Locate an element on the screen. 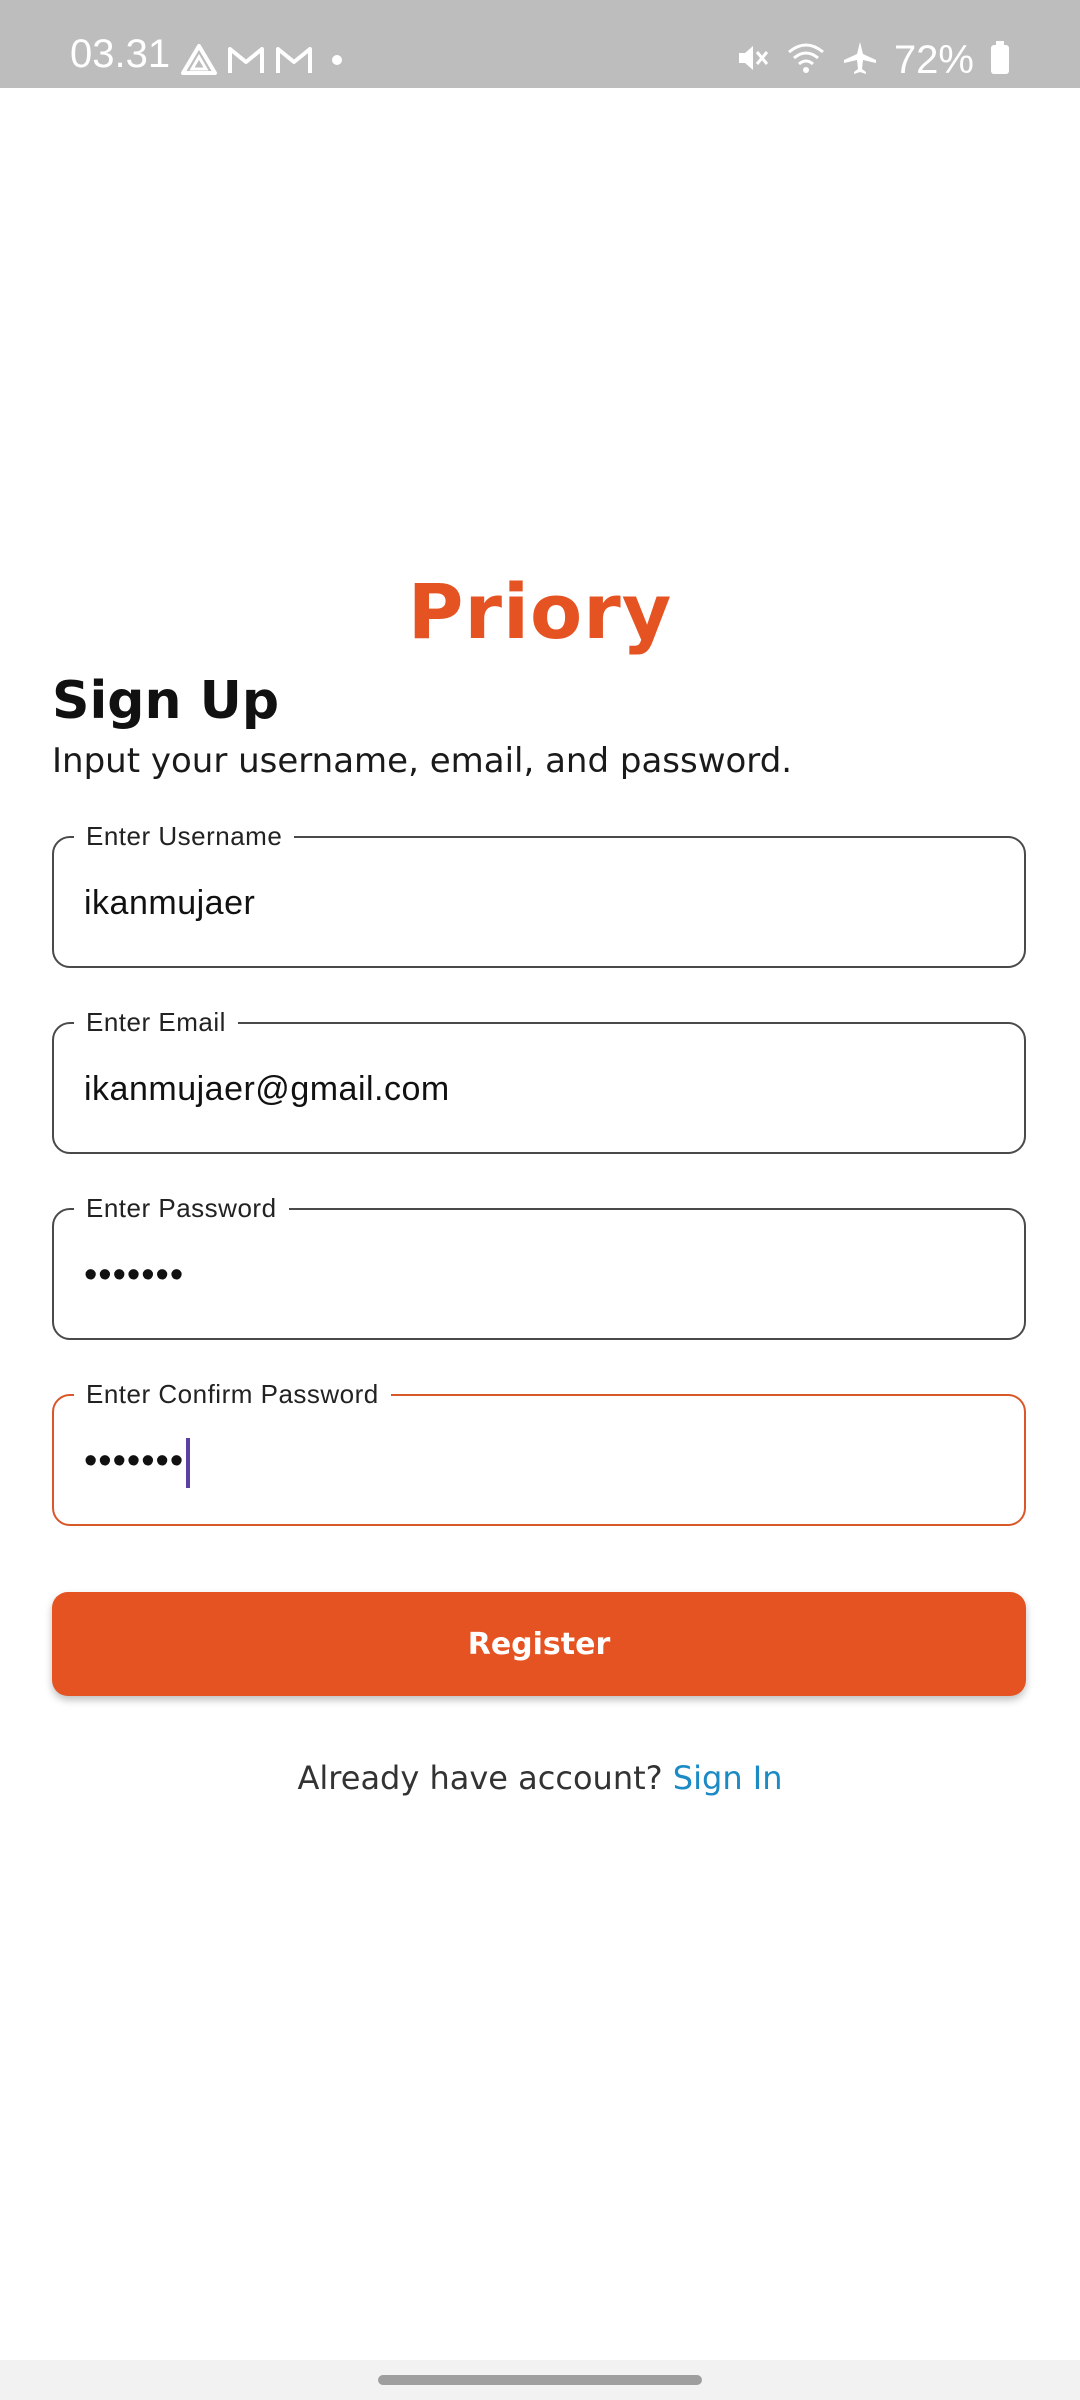 The image size is (1080, 2400). signin-prompt-row: Already have account? Sign In is located at coordinates (540, 1778).